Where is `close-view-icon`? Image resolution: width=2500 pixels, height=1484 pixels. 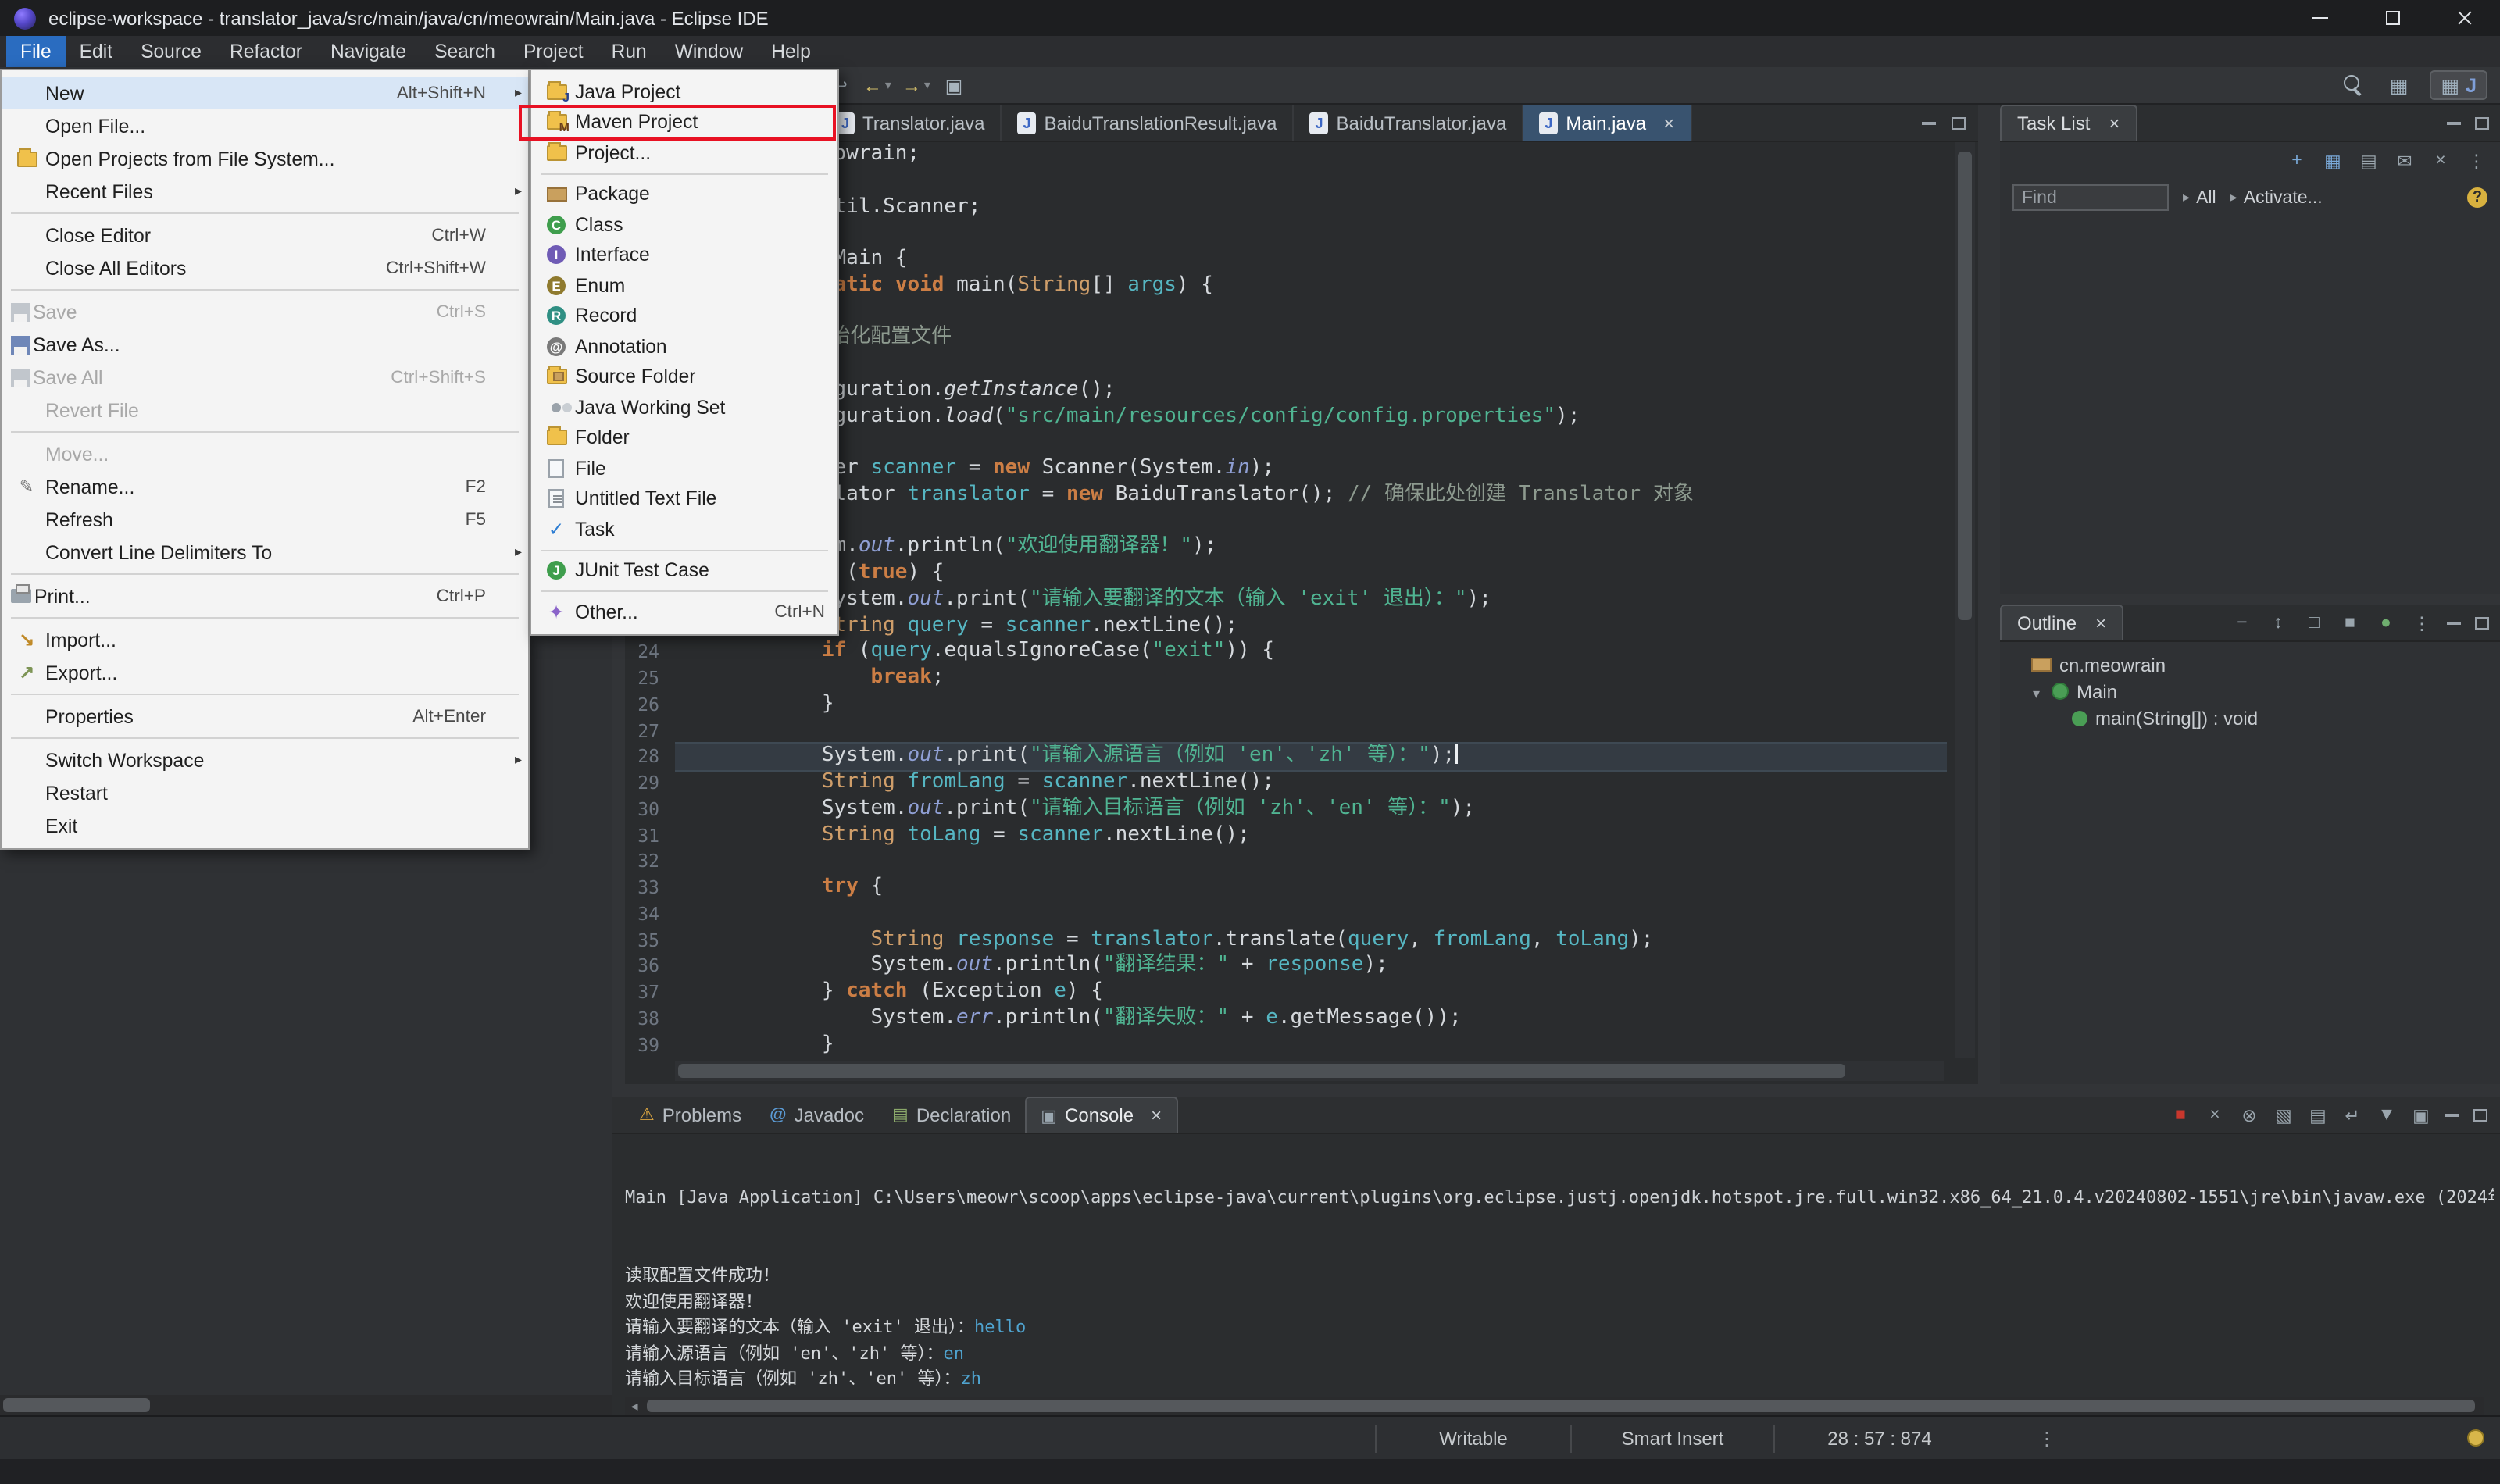
close-view-icon is located at coordinates (2100, 623).